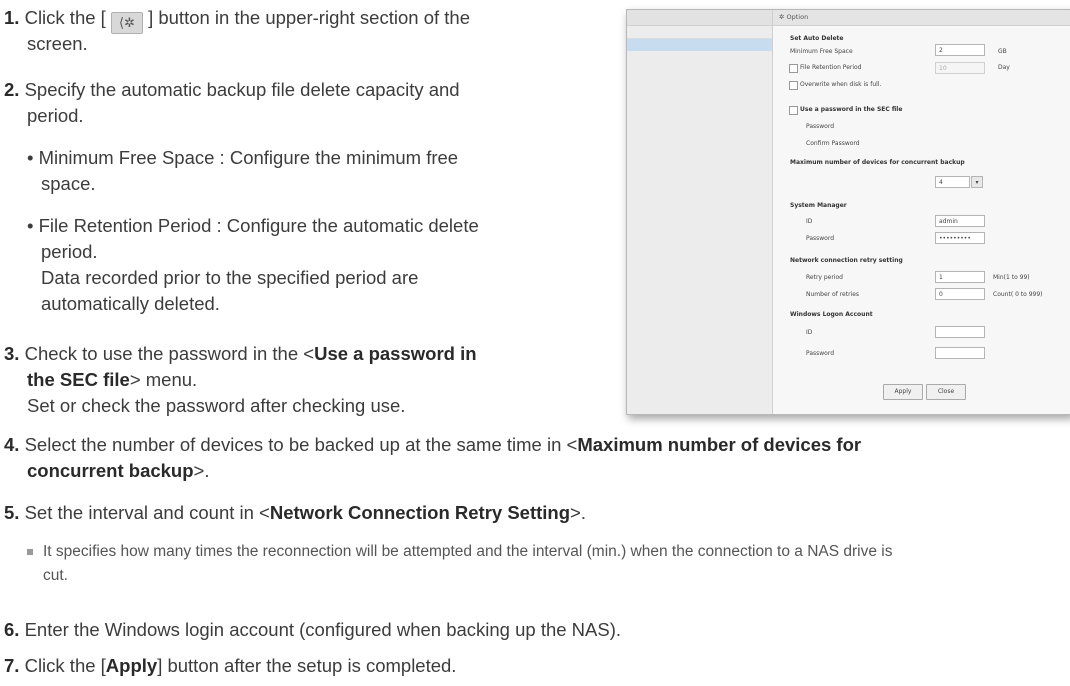 The height and width of the screenshot is (686, 1070). Describe the element at coordinates (793, 85) in the screenshot. I see `overwrite-checkbox` at that location.